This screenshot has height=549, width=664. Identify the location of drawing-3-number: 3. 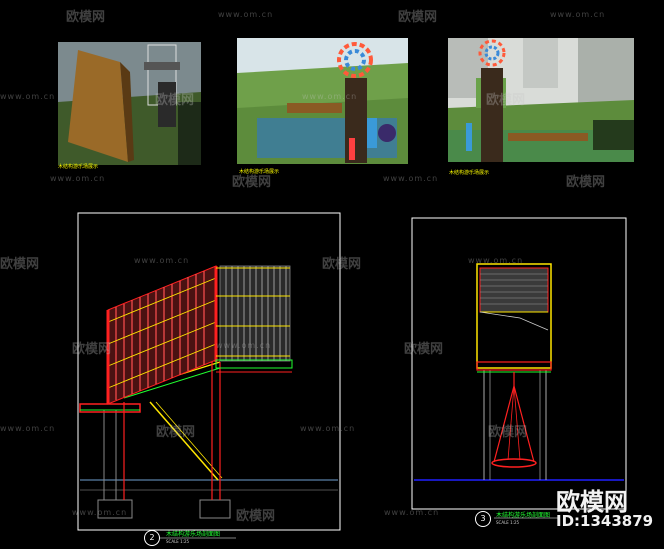
(483, 519).